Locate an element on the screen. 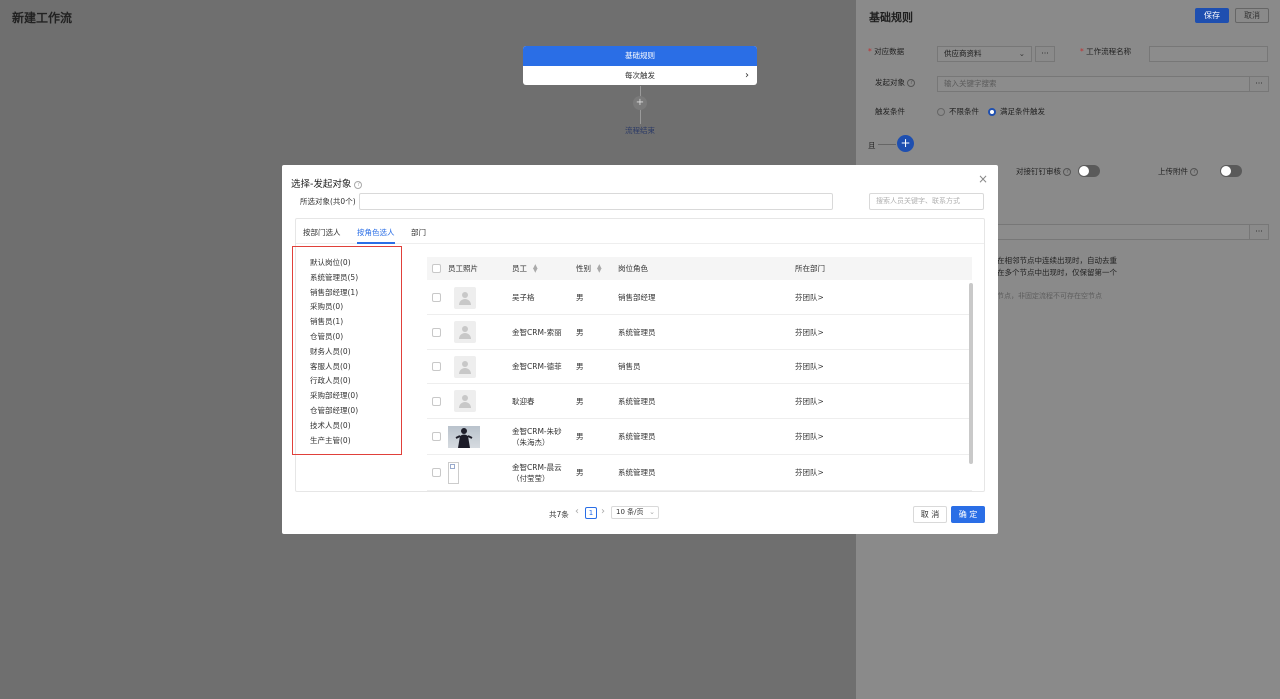 The width and height of the screenshot is (1280, 699). table-row: 耿迎春 男 系统管理员 芬团队> is located at coordinates (699, 401).